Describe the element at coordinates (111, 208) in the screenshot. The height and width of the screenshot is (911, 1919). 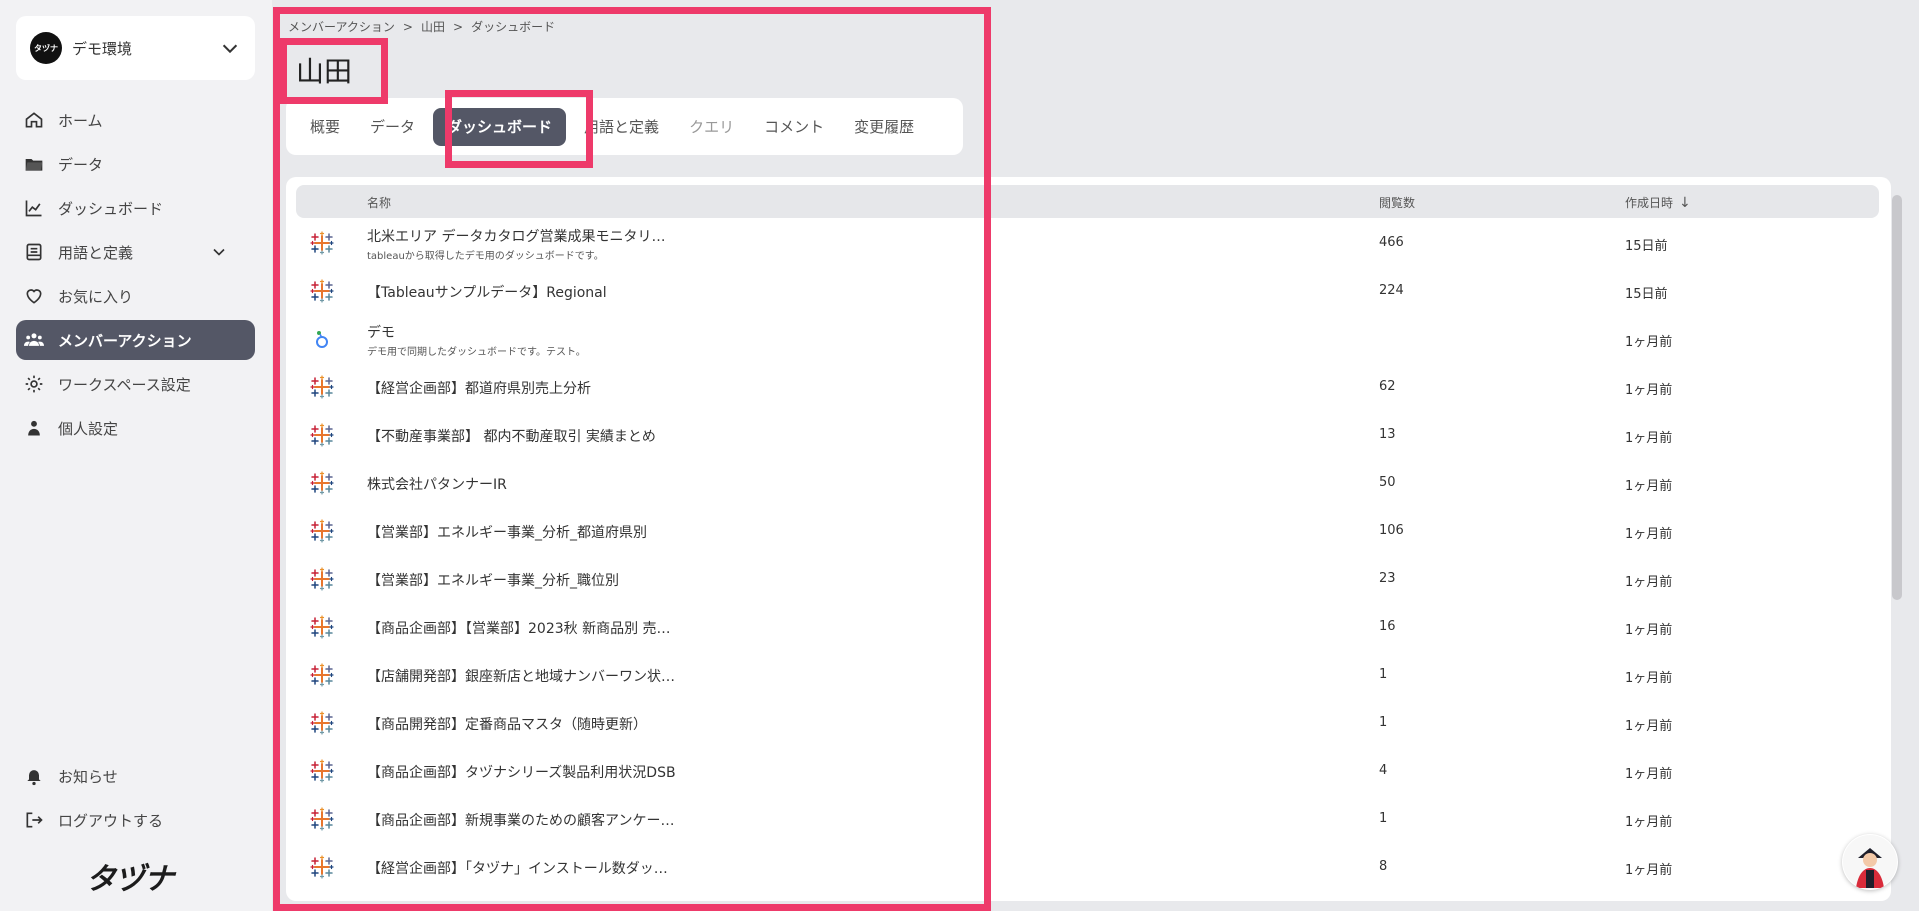
I see `sidebar-item-label: ダッシュボード` at that location.